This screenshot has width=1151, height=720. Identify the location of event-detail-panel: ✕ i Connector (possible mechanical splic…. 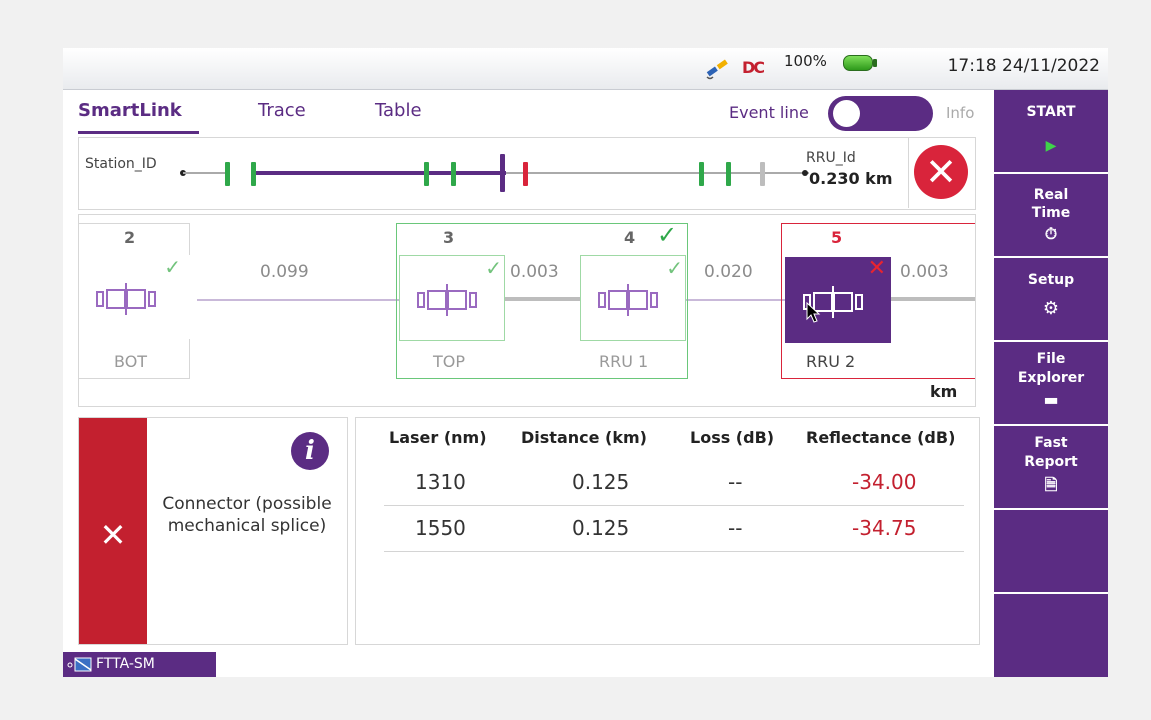
(213, 531).